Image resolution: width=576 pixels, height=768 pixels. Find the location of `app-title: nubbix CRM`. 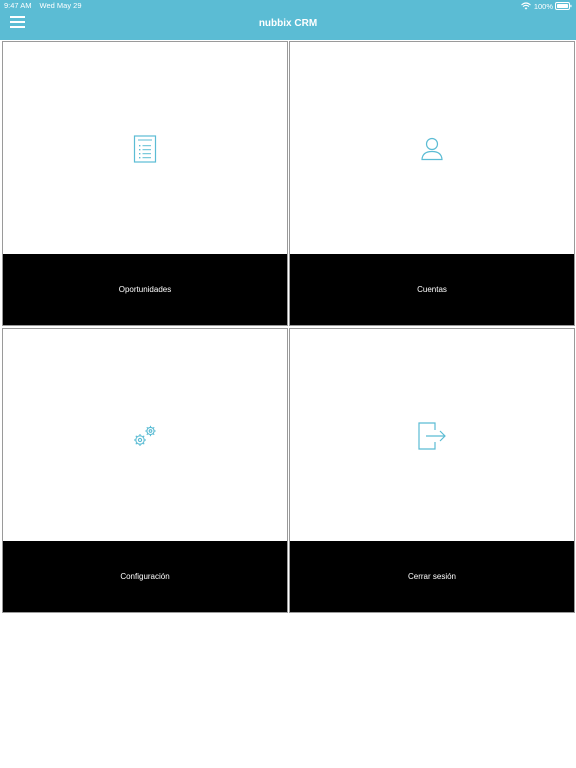

app-title: nubbix CRM is located at coordinates (288, 23).